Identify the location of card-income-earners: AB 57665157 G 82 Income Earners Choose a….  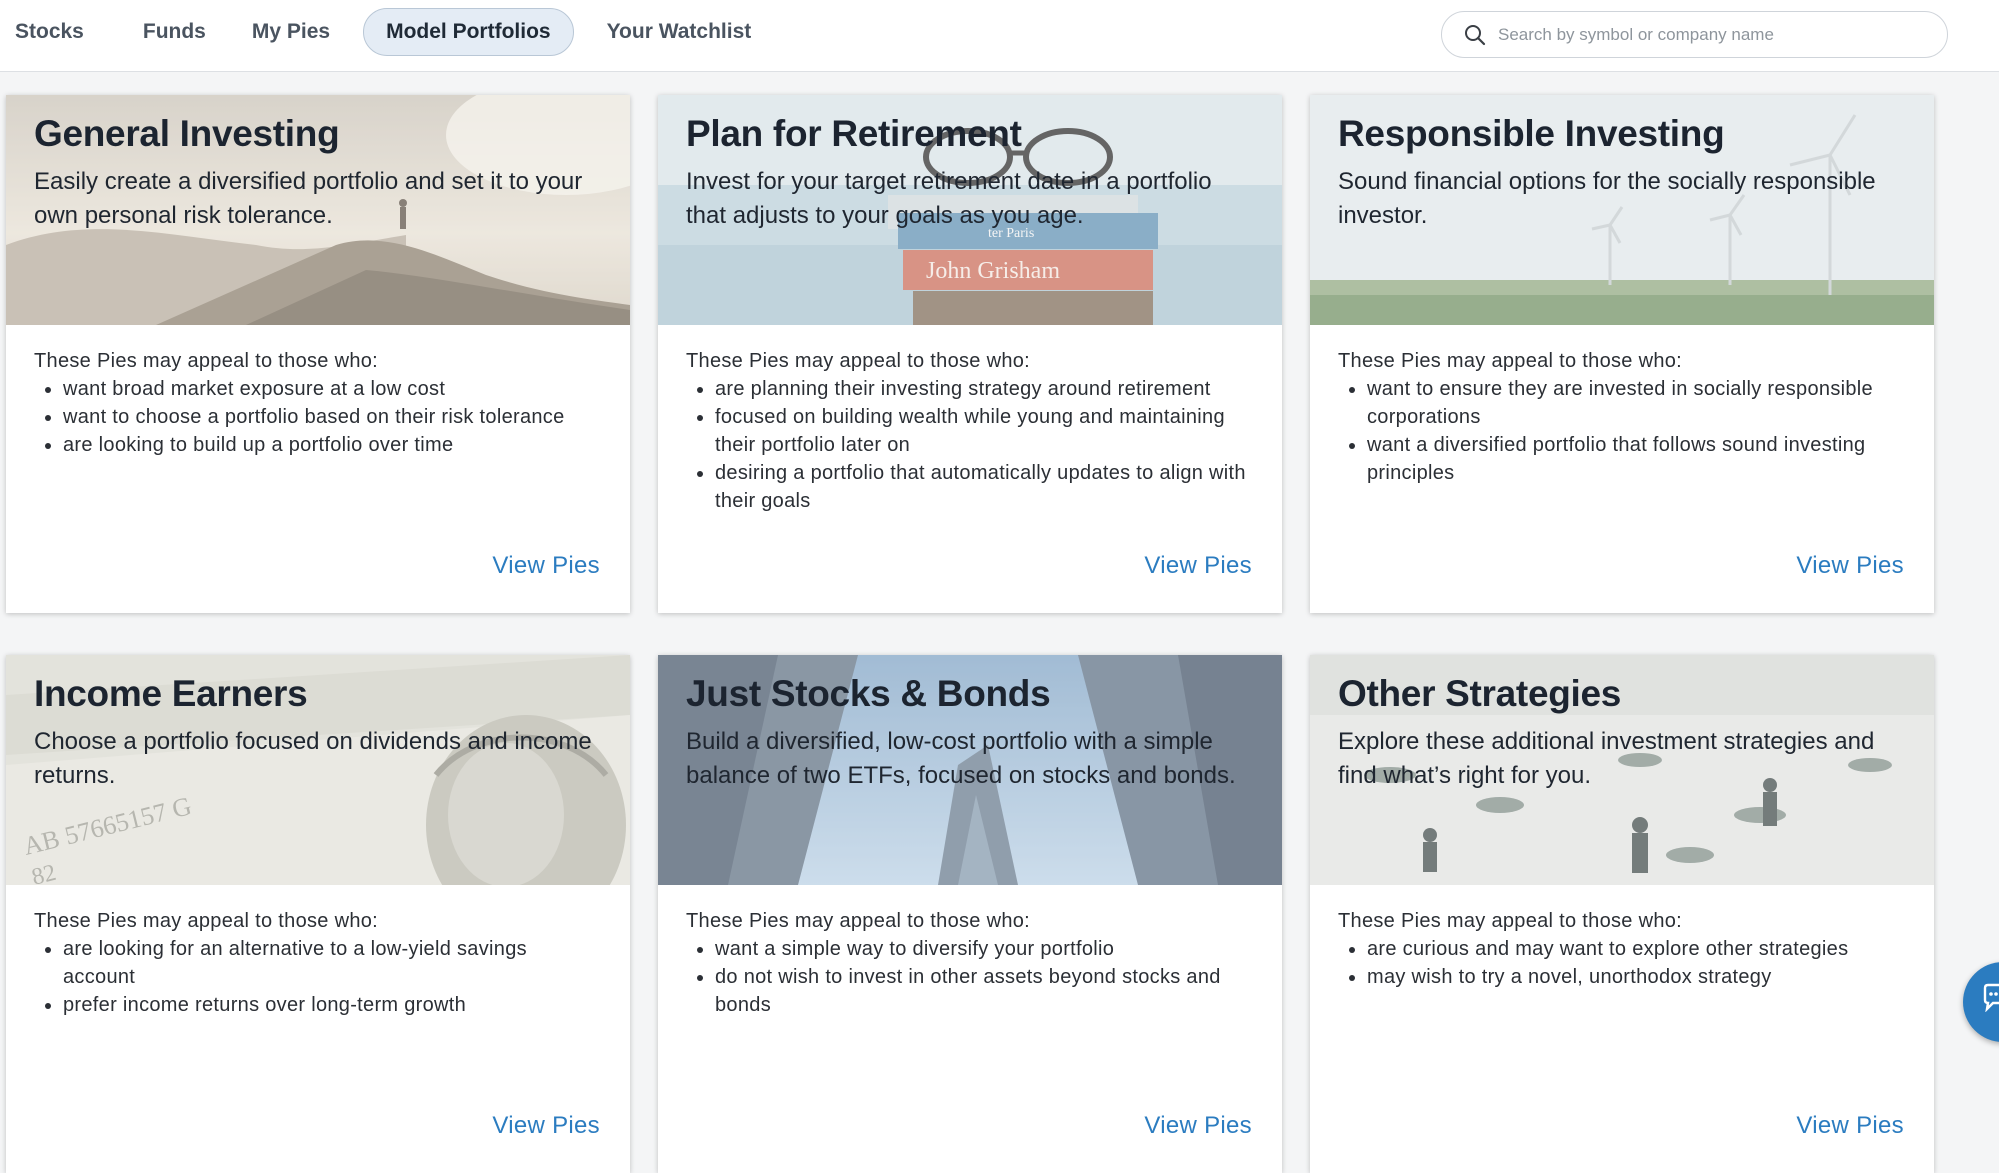
(318, 914).